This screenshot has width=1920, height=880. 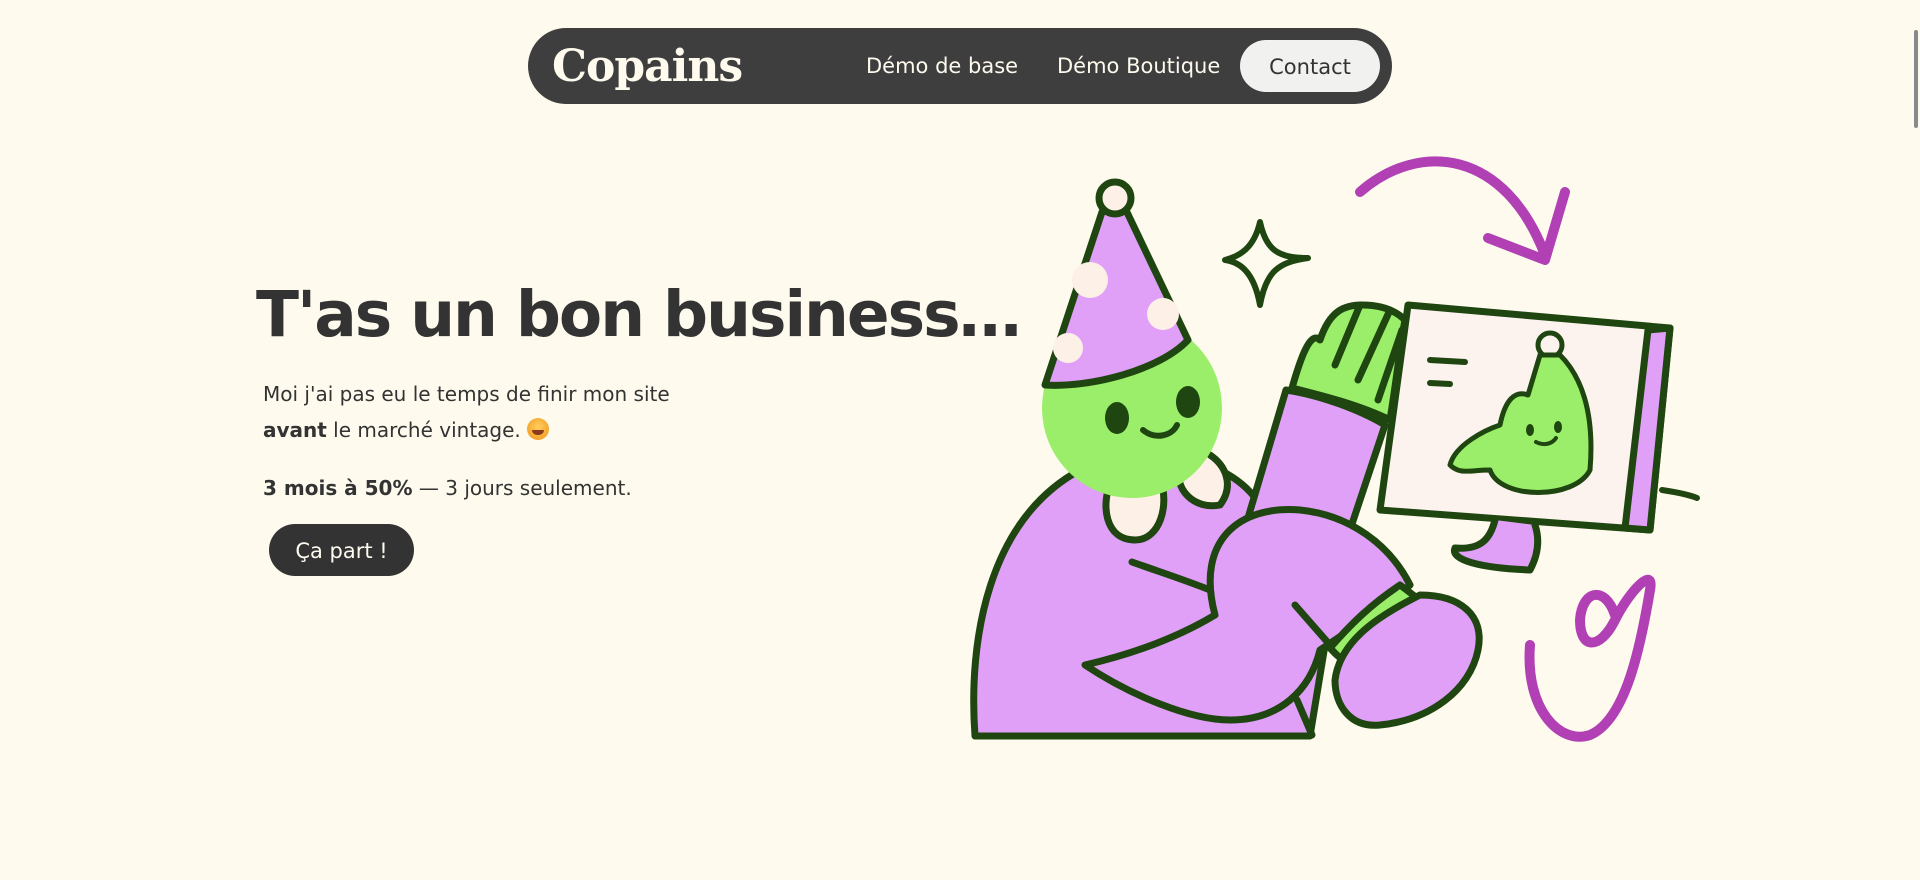 What do you see at coordinates (1138, 66) in the screenshot?
I see `nav-link-demo-boutique: Démo Boutique` at bounding box center [1138, 66].